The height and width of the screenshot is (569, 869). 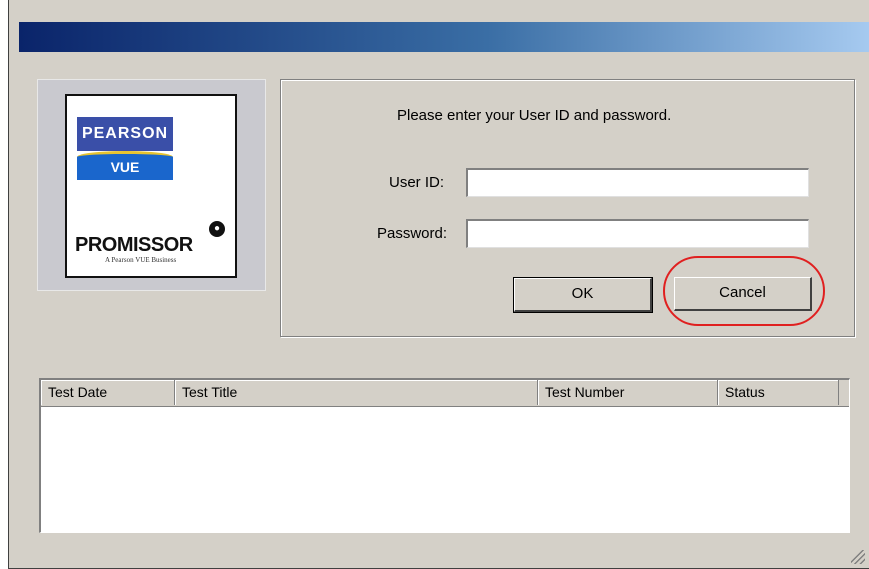 I want to click on column-header-test-date: Test Date, so click(x=108, y=392).